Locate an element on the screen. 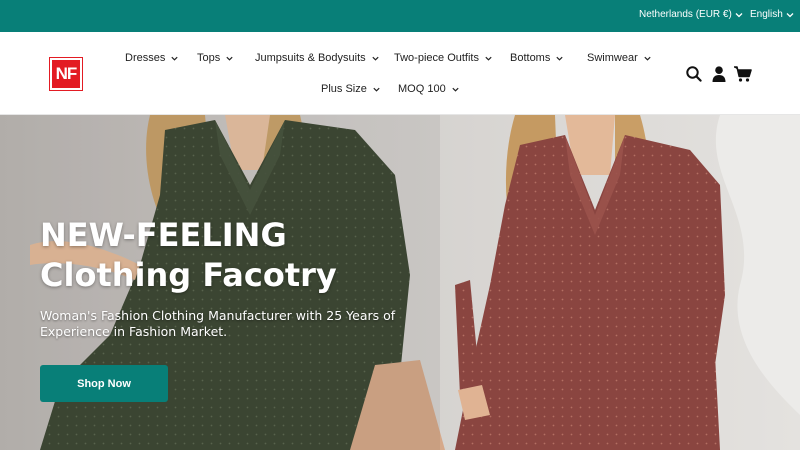 This screenshot has height=450, width=800. nav-item-plus-size: Plus Size is located at coordinates (351, 89).